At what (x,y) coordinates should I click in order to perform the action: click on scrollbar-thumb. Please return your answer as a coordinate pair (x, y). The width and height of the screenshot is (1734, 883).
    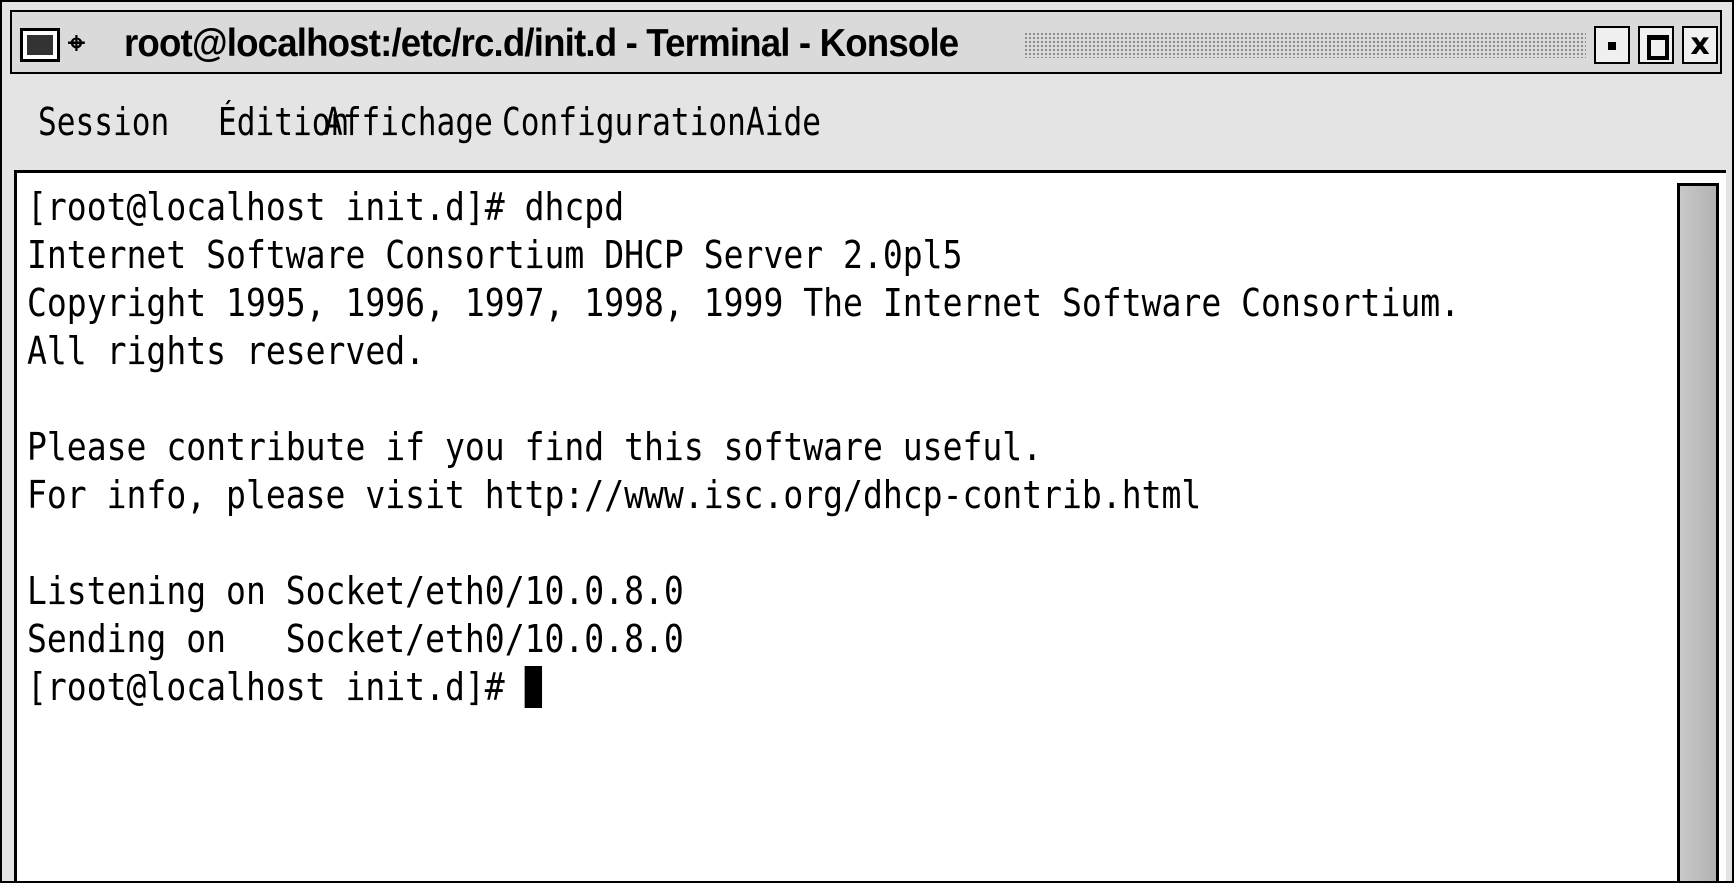
    Looking at the image, I should click on (1698, 533).